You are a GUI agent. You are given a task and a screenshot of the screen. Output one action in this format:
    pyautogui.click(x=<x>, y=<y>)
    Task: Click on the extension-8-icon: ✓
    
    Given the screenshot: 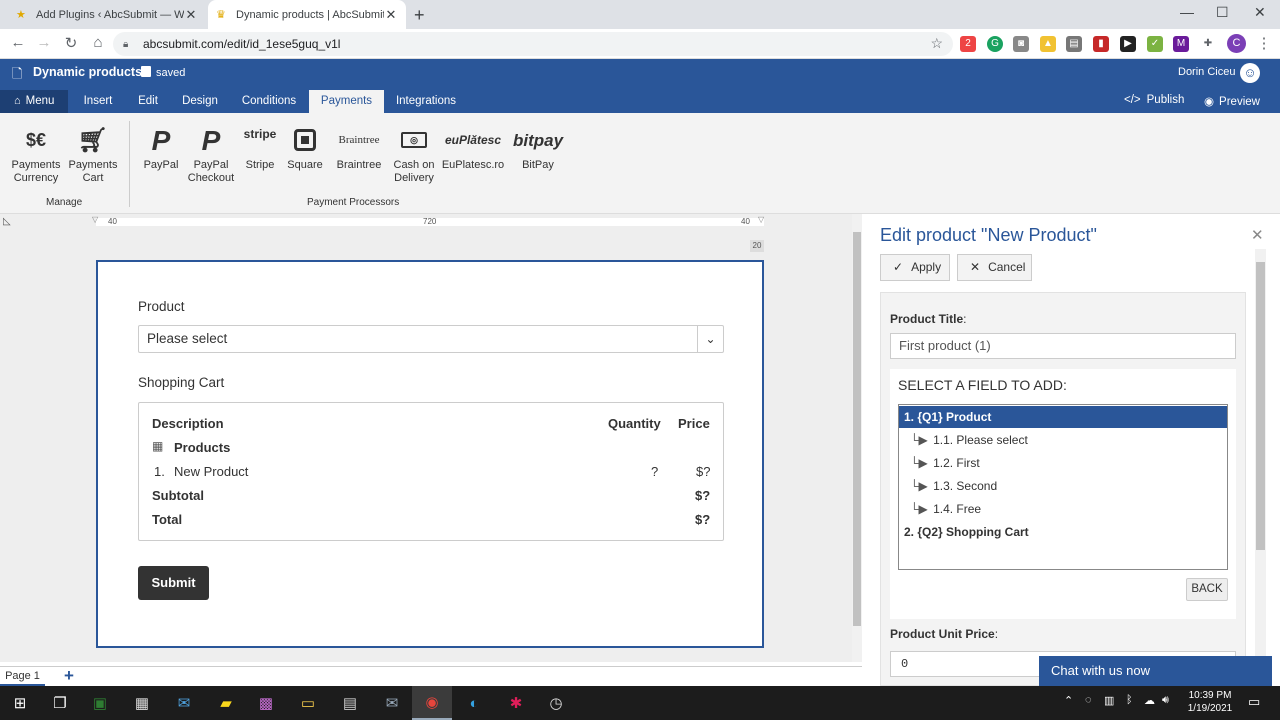 What is the action you would take?
    pyautogui.click(x=1155, y=44)
    